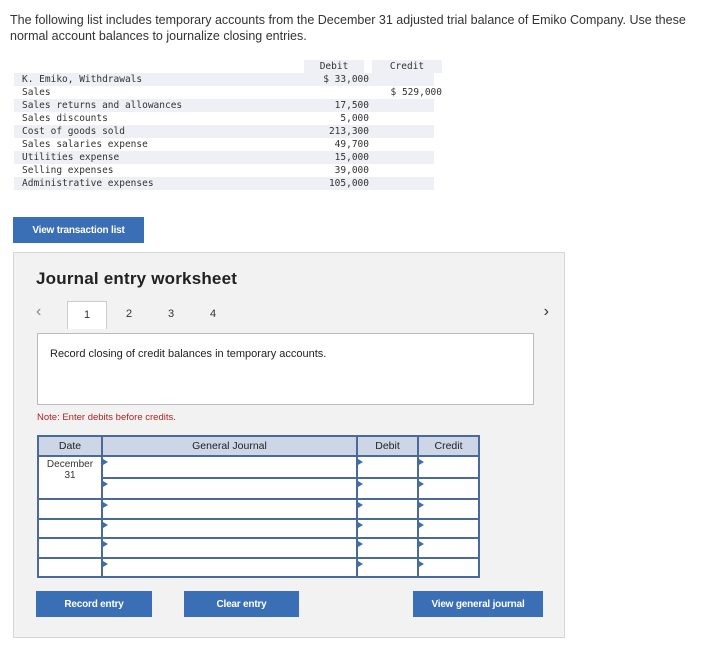 This screenshot has width=713, height=656. What do you see at coordinates (137, 278) in the screenshot?
I see `worksheet-title: Journal entry worksheet` at bounding box center [137, 278].